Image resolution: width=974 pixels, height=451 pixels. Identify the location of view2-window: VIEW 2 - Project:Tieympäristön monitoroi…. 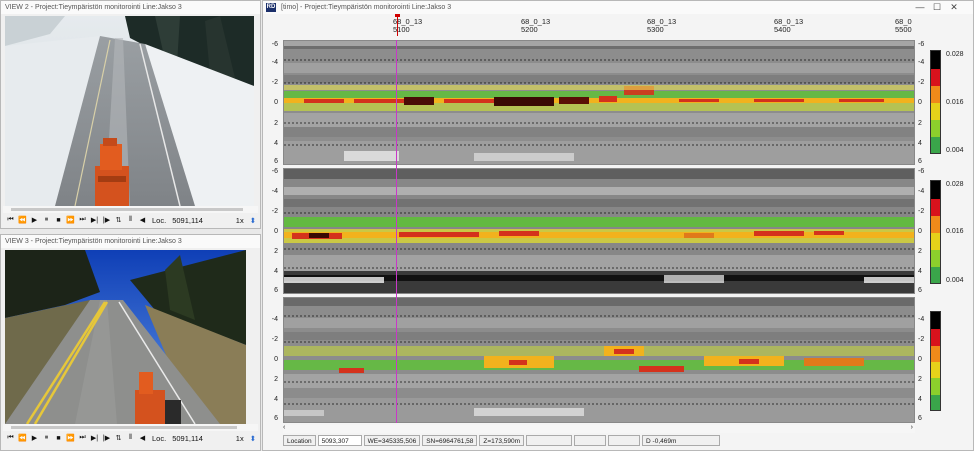
(130, 114).